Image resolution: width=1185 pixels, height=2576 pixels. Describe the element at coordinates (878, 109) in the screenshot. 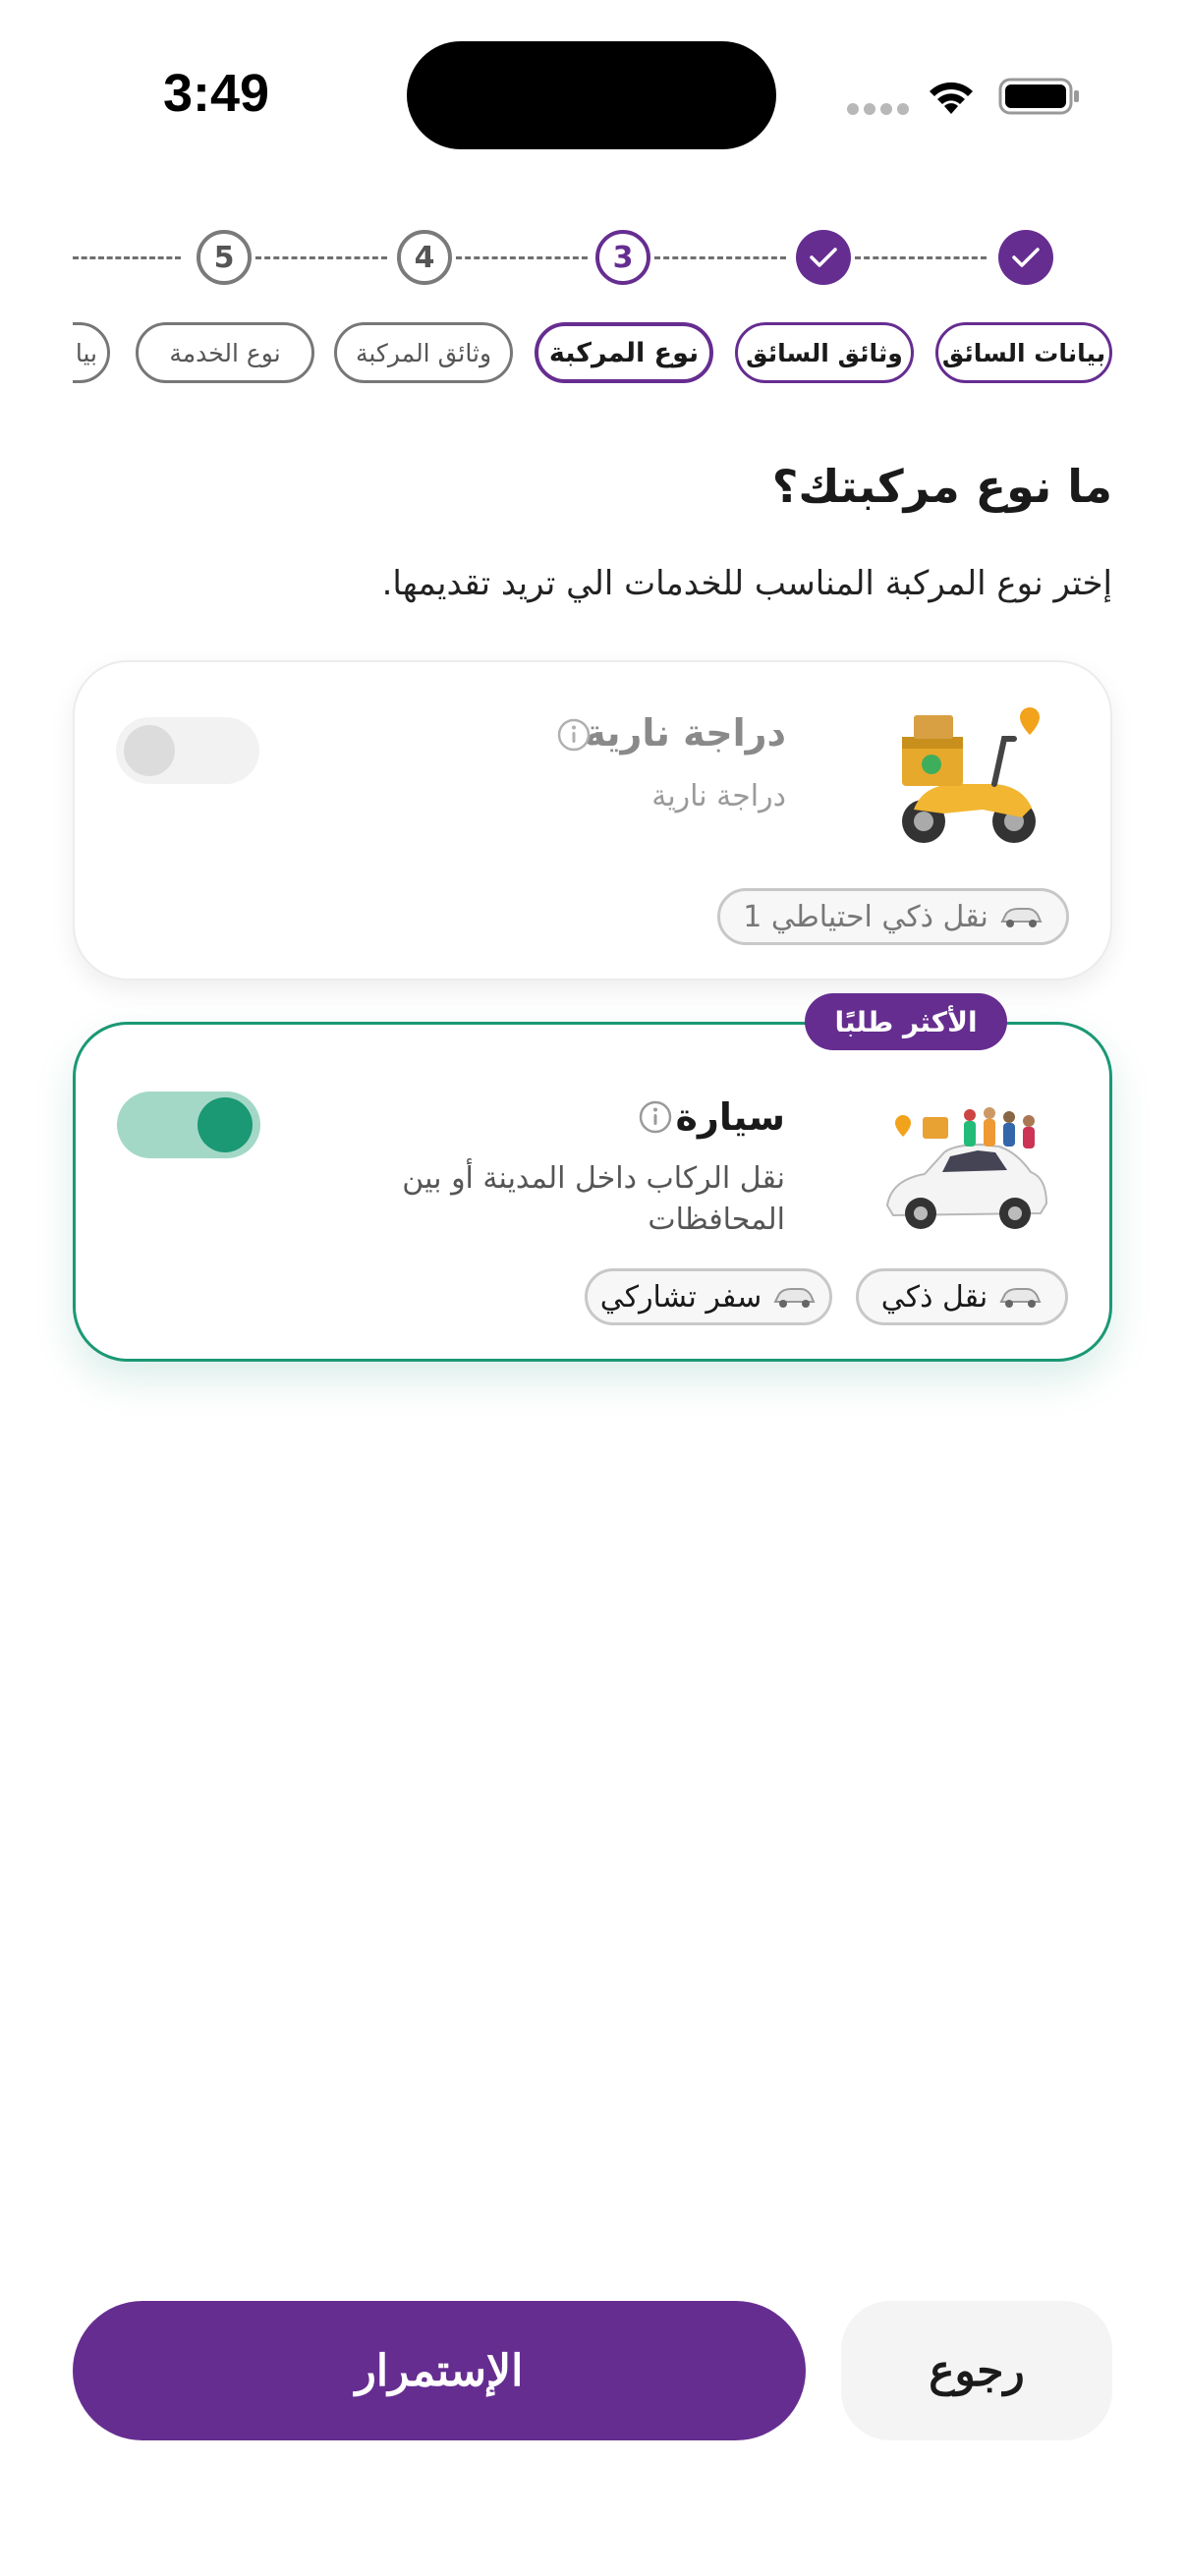

I see `cellular-signal-icon` at that location.